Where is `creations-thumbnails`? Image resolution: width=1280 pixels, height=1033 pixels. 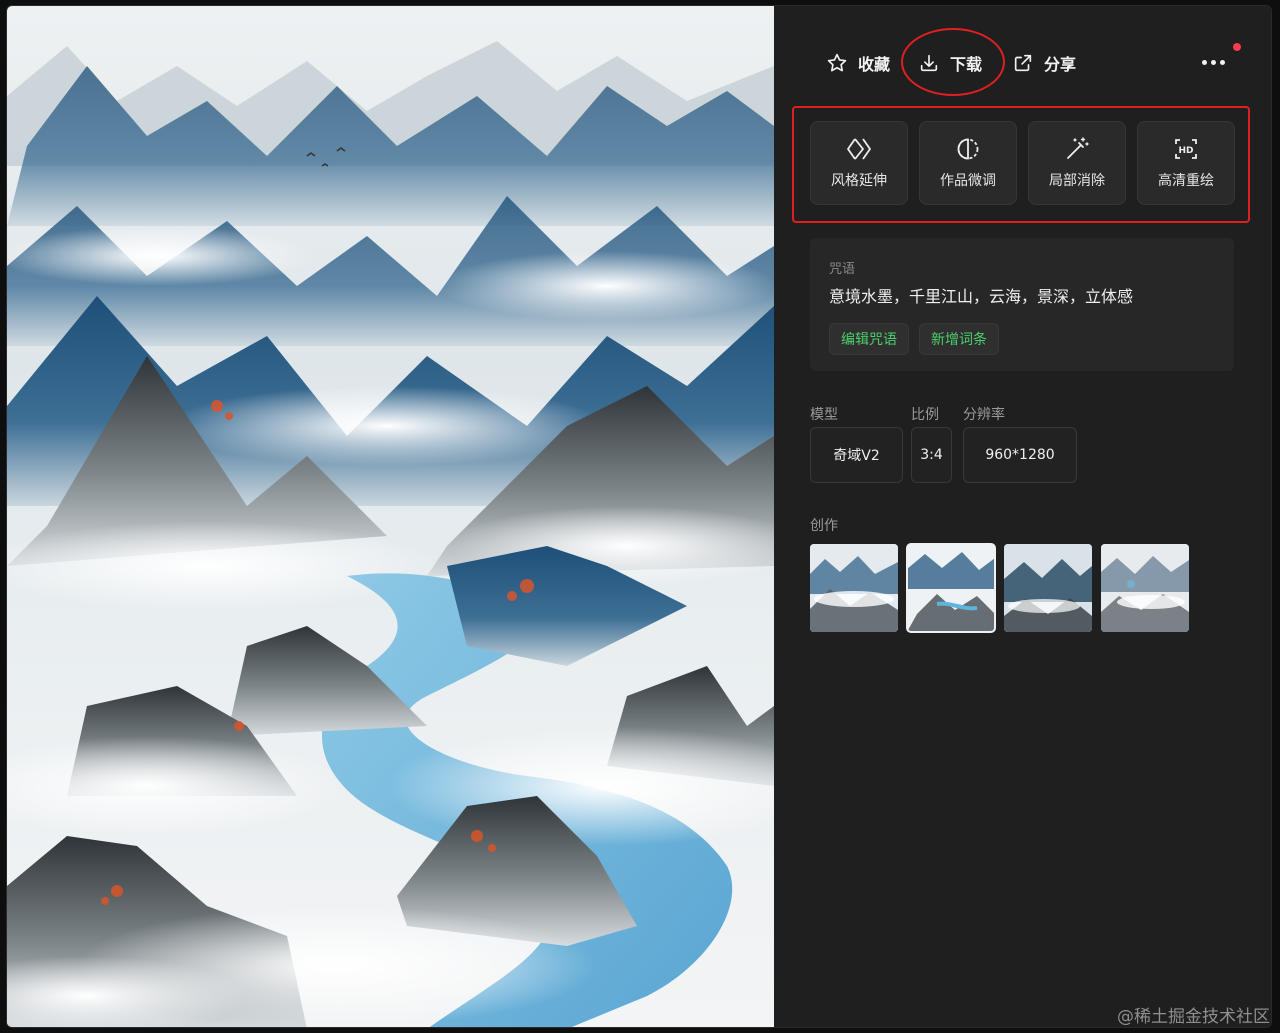 creations-thumbnails is located at coordinates (999, 588).